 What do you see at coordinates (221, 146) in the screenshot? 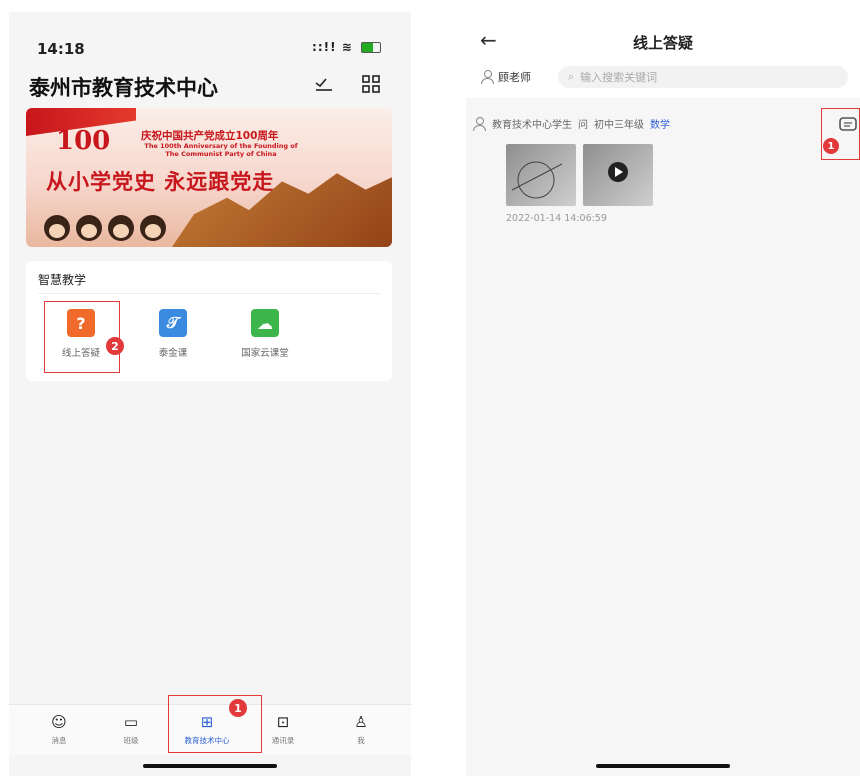
I see `banner-title-en-1: The 100th Anniversary of the Founding of` at bounding box center [221, 146].